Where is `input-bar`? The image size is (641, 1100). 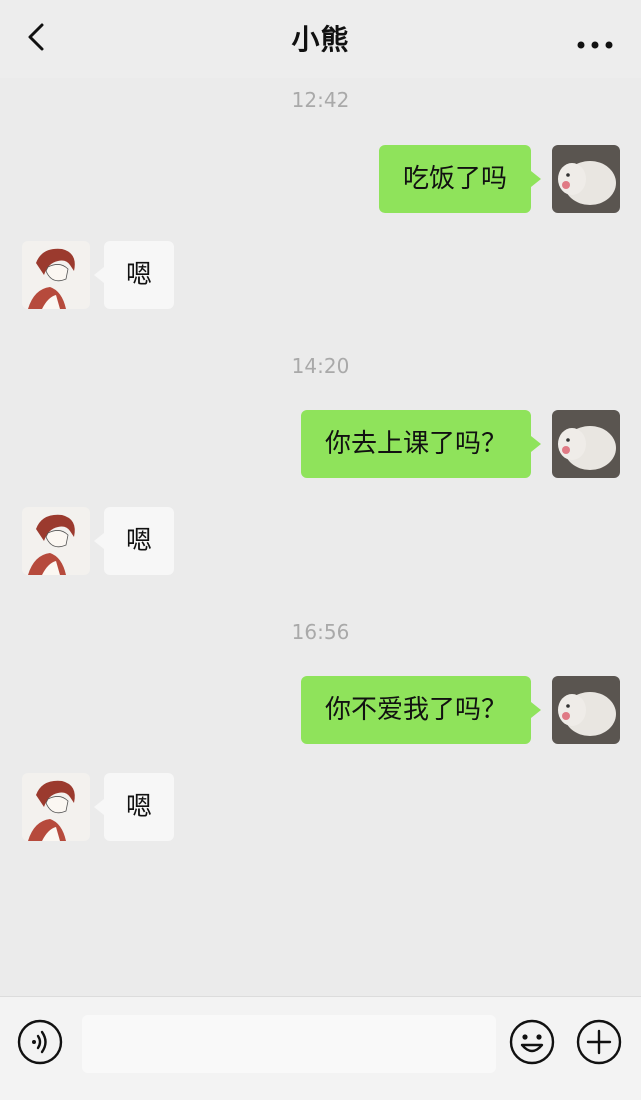 input-bar is located at coordinates (320, 1048).